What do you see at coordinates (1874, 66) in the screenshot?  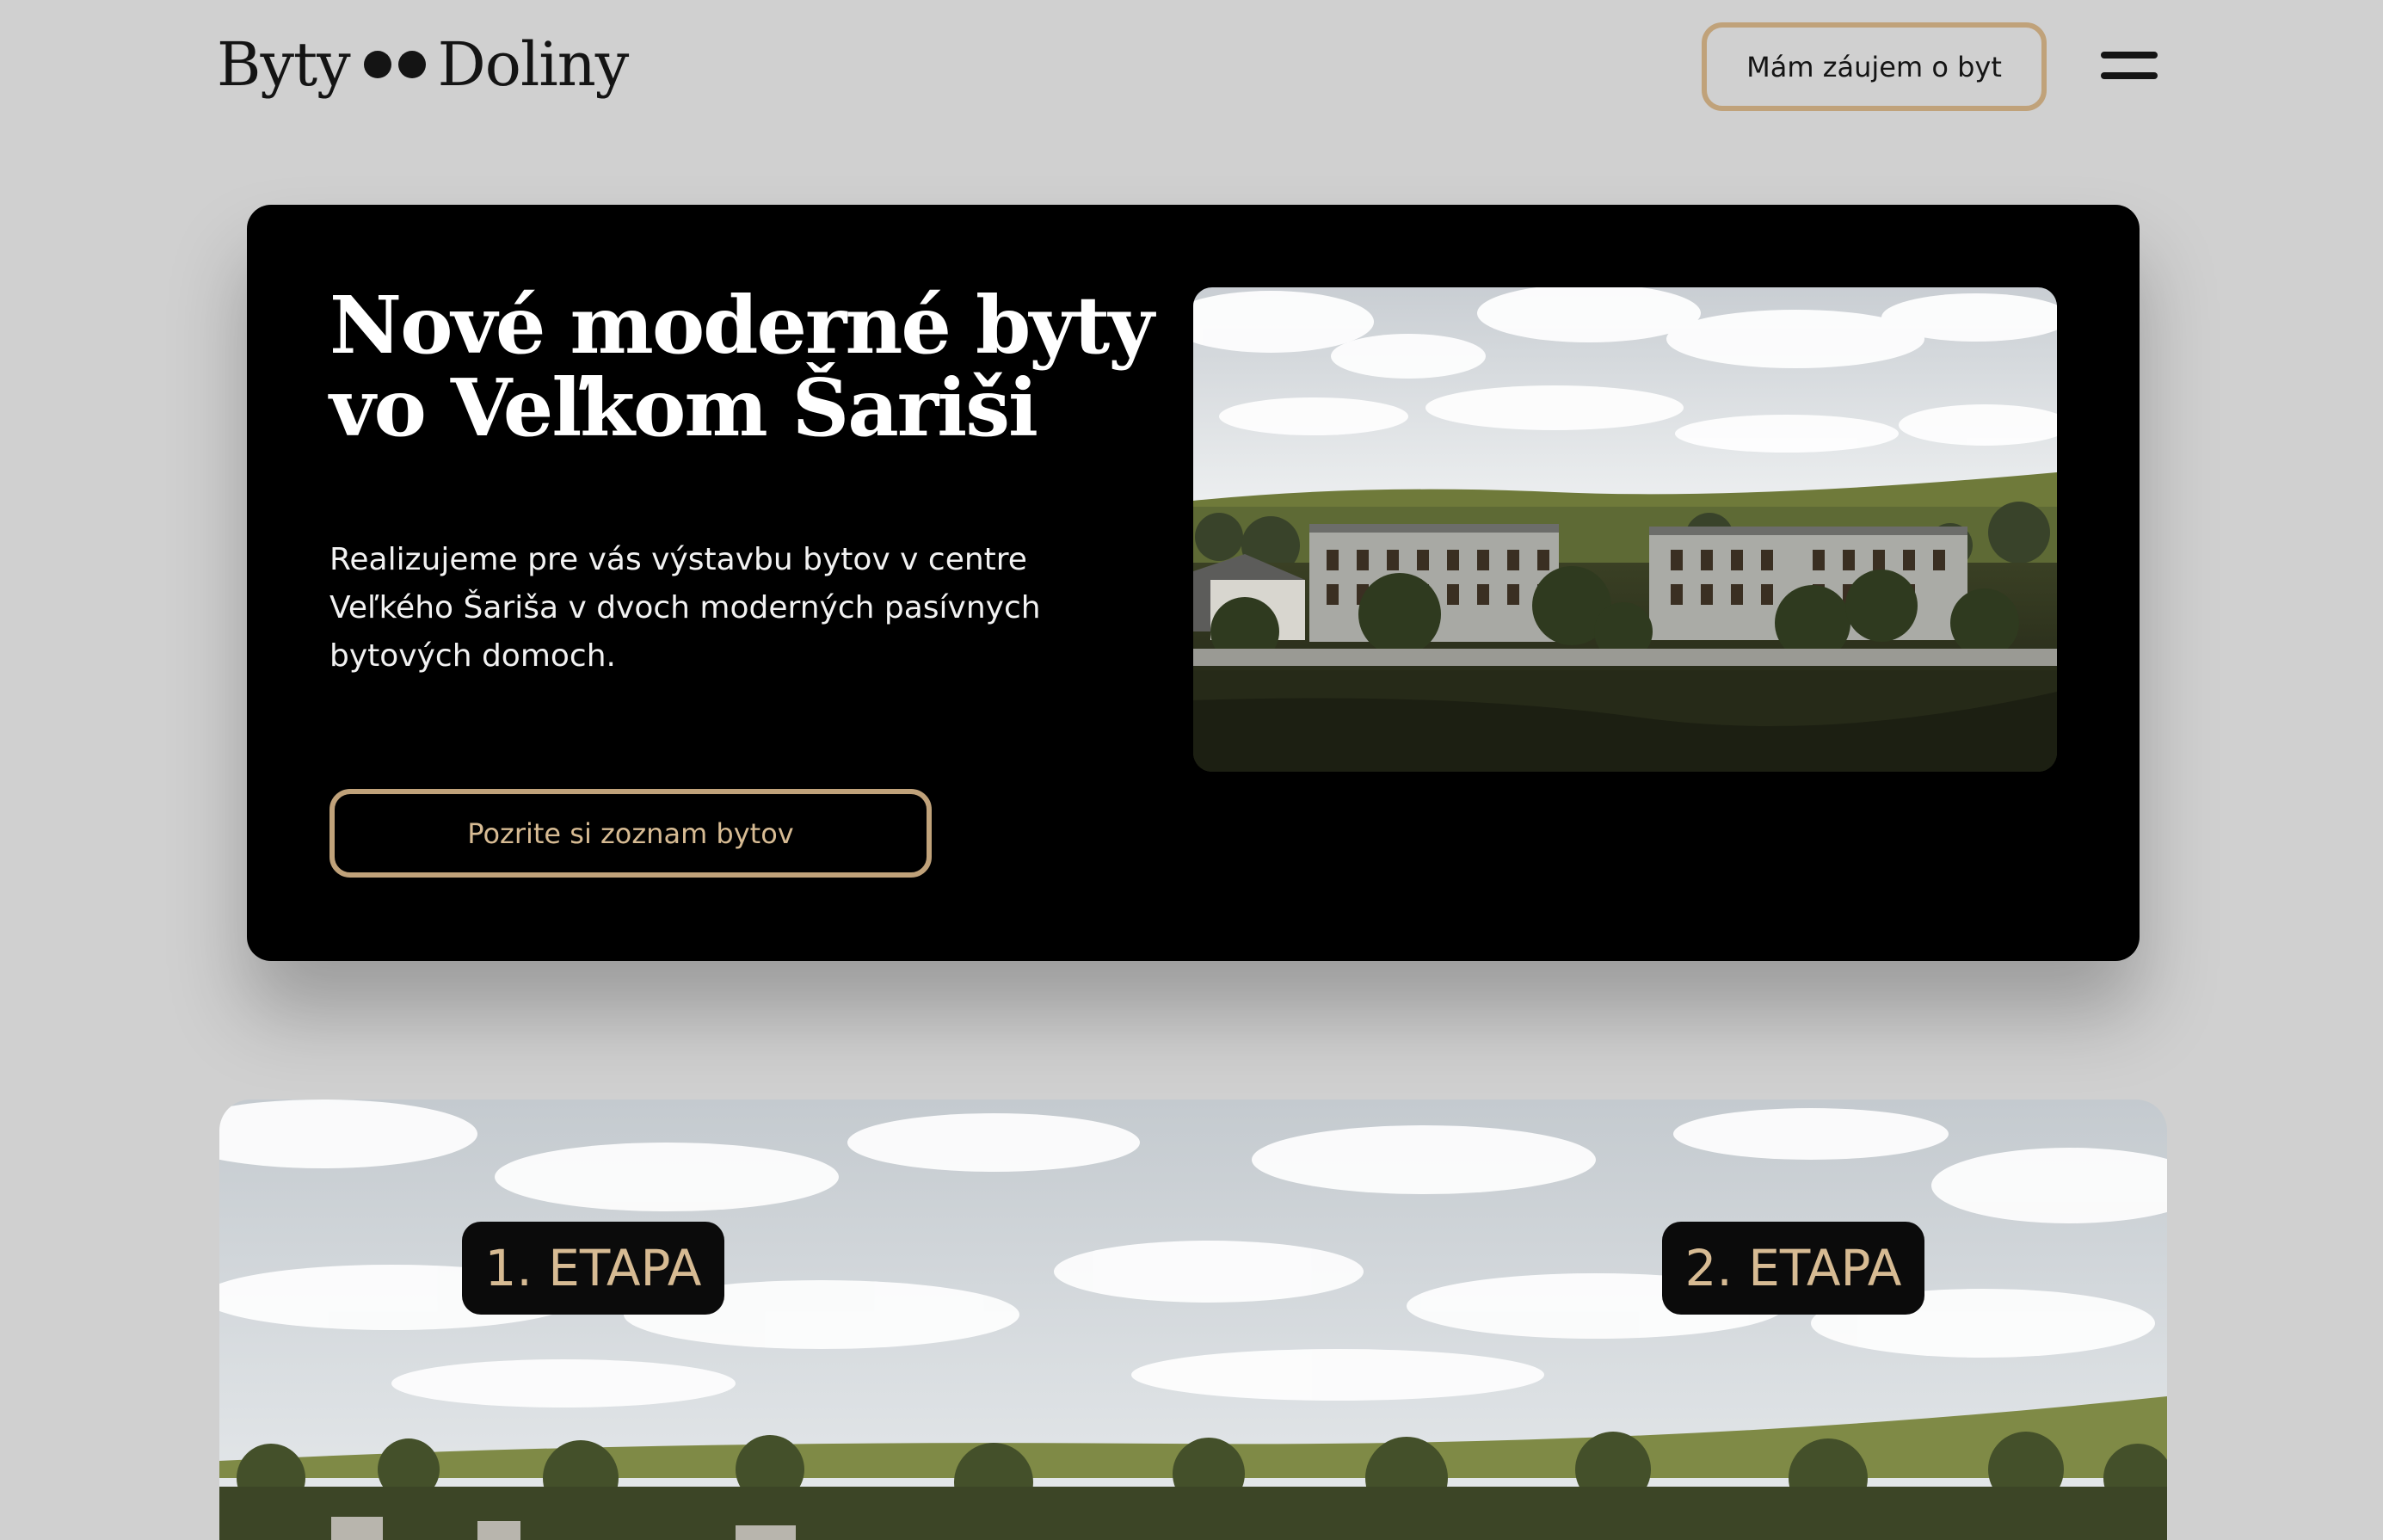 I see `interest-button: Mám záujem o byt` at bounding box center [1874, 66].